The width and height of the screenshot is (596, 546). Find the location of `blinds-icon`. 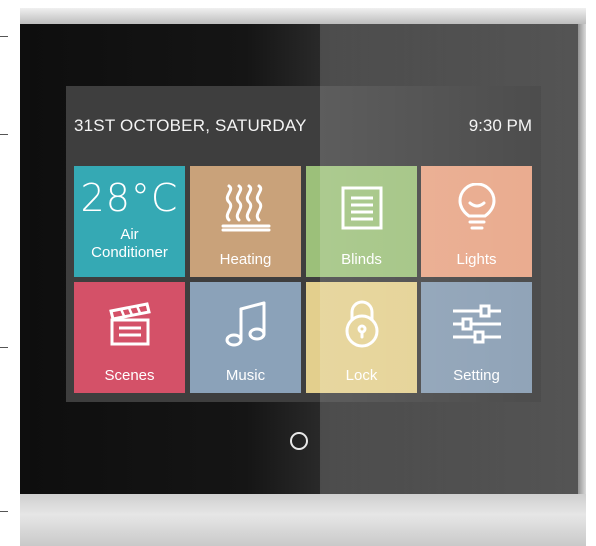

blinds-icon is located at coordinates (361, 208).